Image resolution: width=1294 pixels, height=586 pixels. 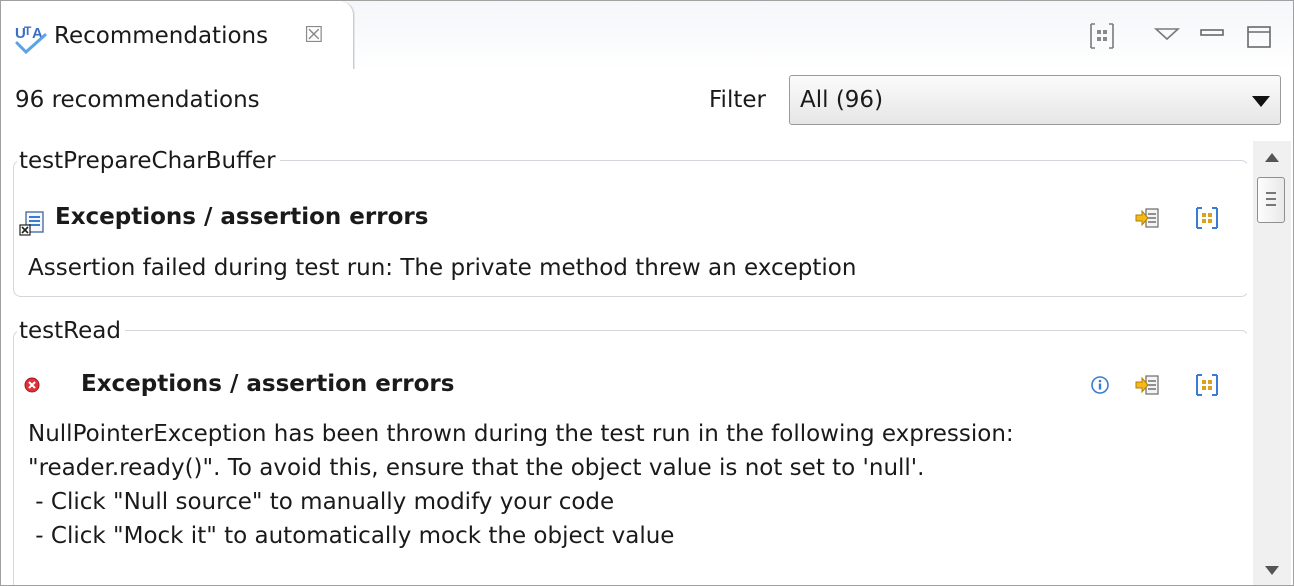 What do you see at coordinates (137, 100) in the screenshot?
I see `recommendation-count: 96 recommendations` at bounding box center [137, 100].